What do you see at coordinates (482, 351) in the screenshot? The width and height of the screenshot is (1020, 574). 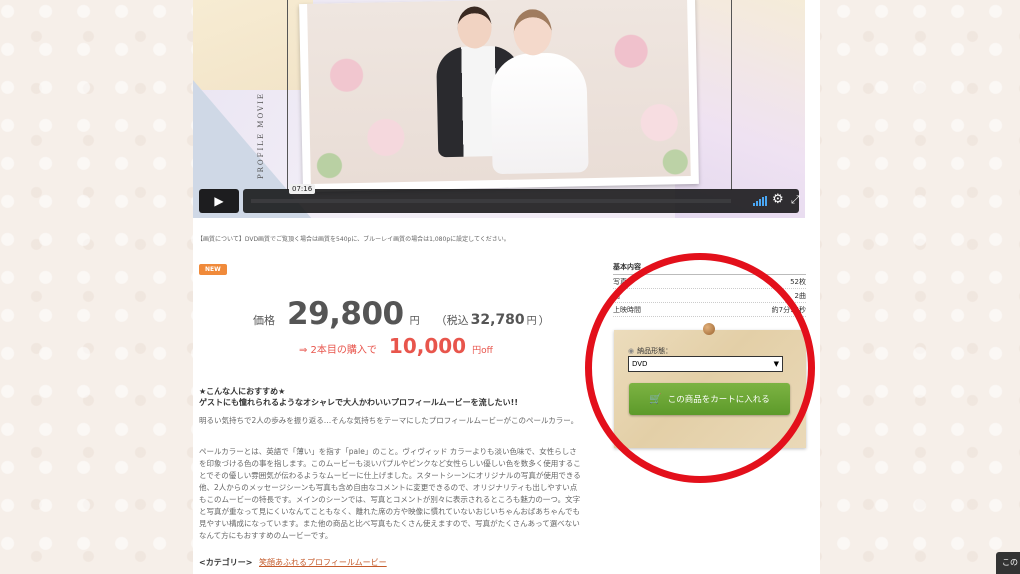 I see `discount-unit: 円off` at bounding box center [482, 351].